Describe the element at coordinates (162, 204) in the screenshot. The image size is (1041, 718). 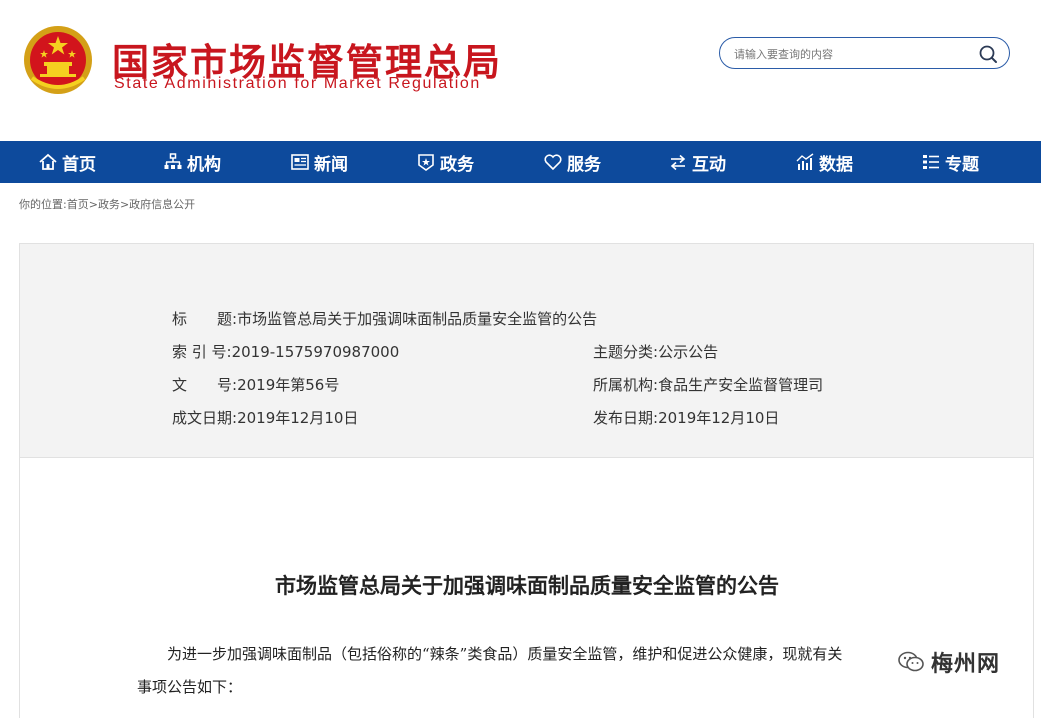
I see `breadcrumb-info-public: 政府信息公开` at that location.